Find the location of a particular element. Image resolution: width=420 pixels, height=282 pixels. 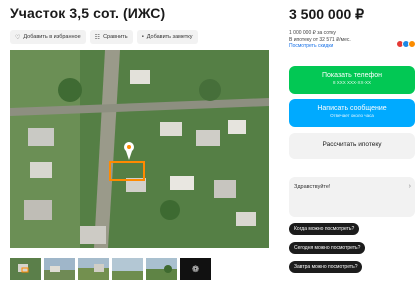

quick-reply-button: Сегодня можно посмотреть? is located at coordinates (327, 248).